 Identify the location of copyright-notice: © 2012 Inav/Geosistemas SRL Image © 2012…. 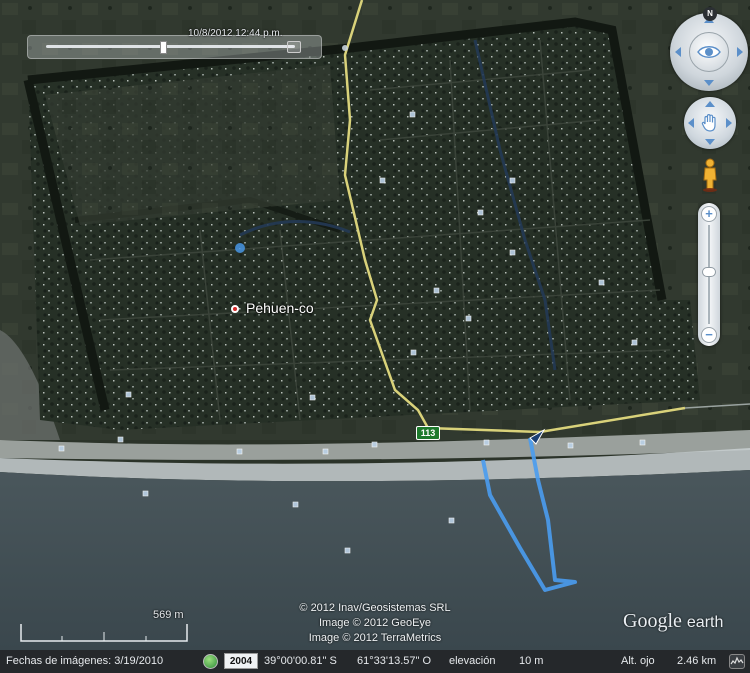
(375, 623).